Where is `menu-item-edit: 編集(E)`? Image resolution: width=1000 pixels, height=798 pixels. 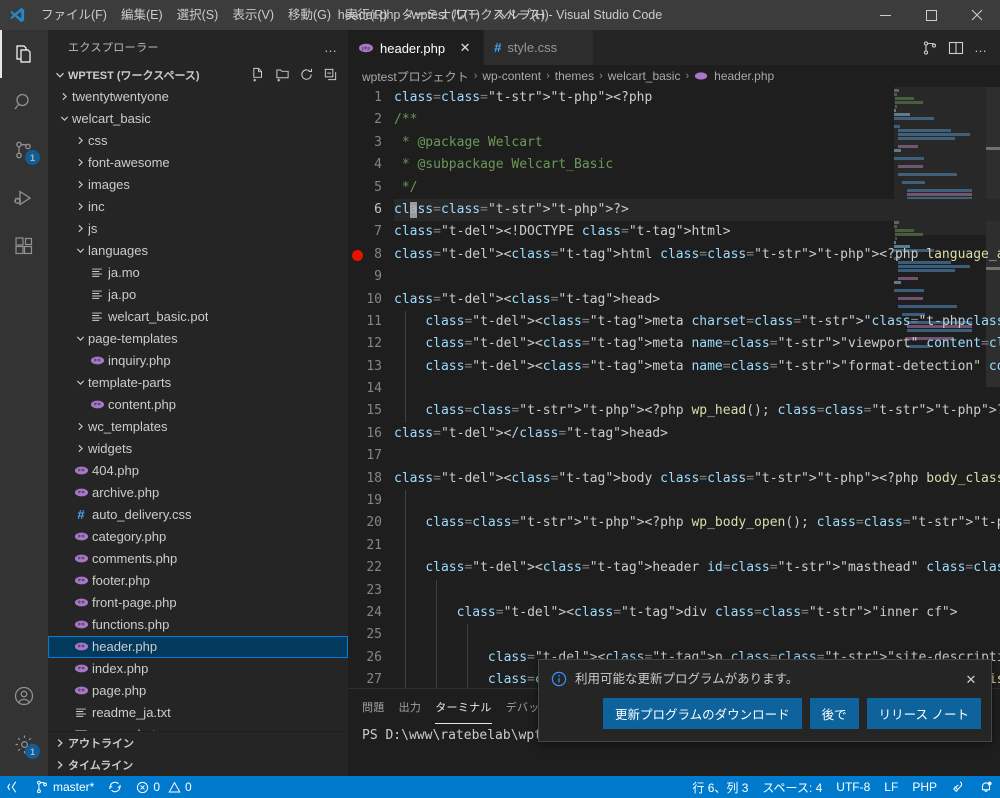 menu-item-edit: 編集(E) is located at coordinates (142, 15).